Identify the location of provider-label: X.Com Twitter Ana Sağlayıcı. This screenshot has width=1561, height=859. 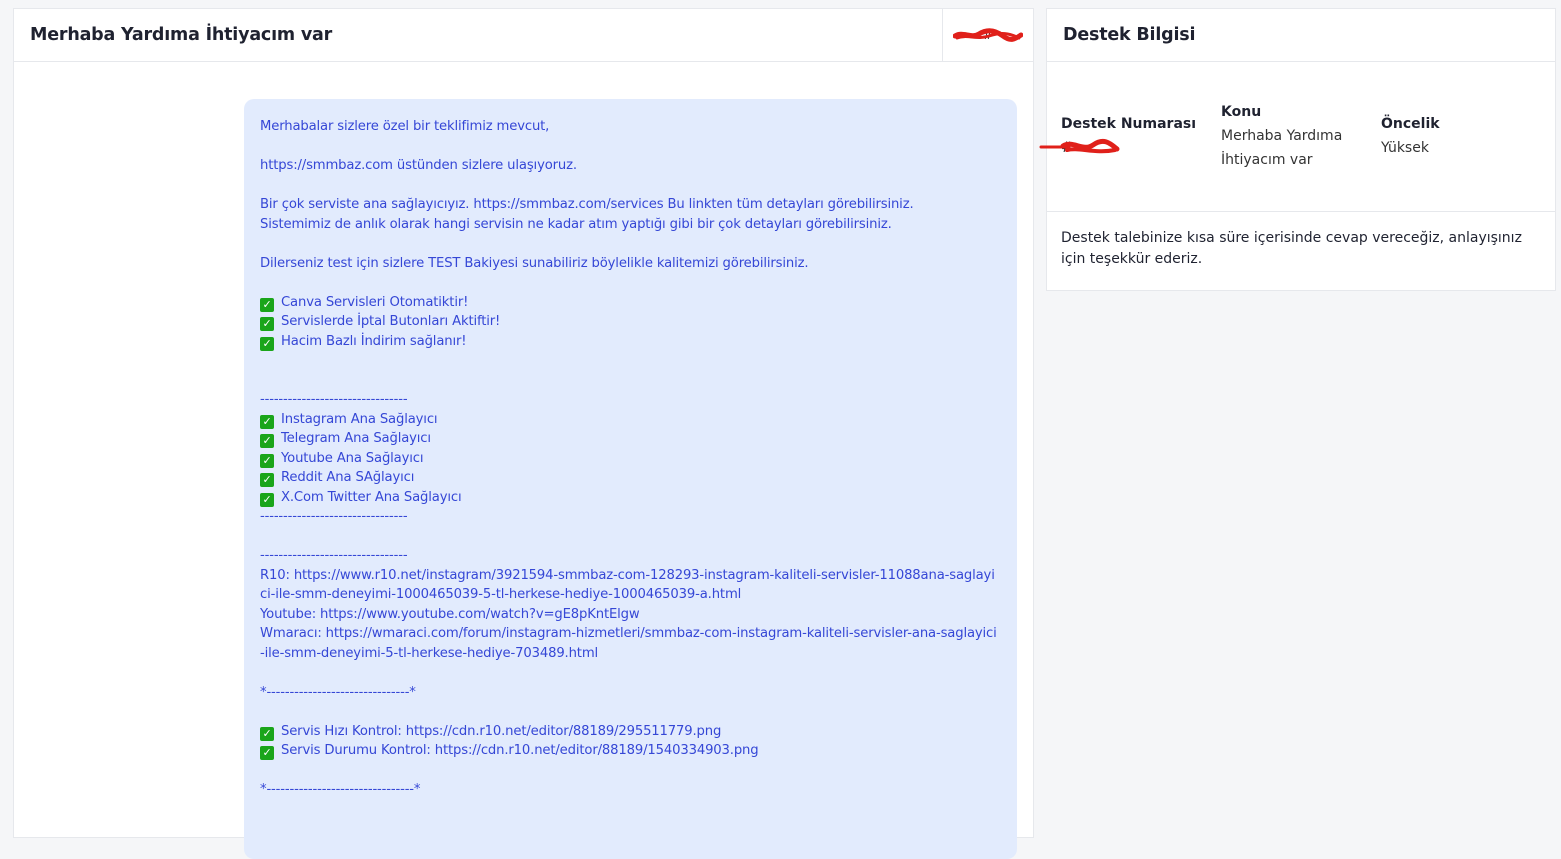
(371, 497).